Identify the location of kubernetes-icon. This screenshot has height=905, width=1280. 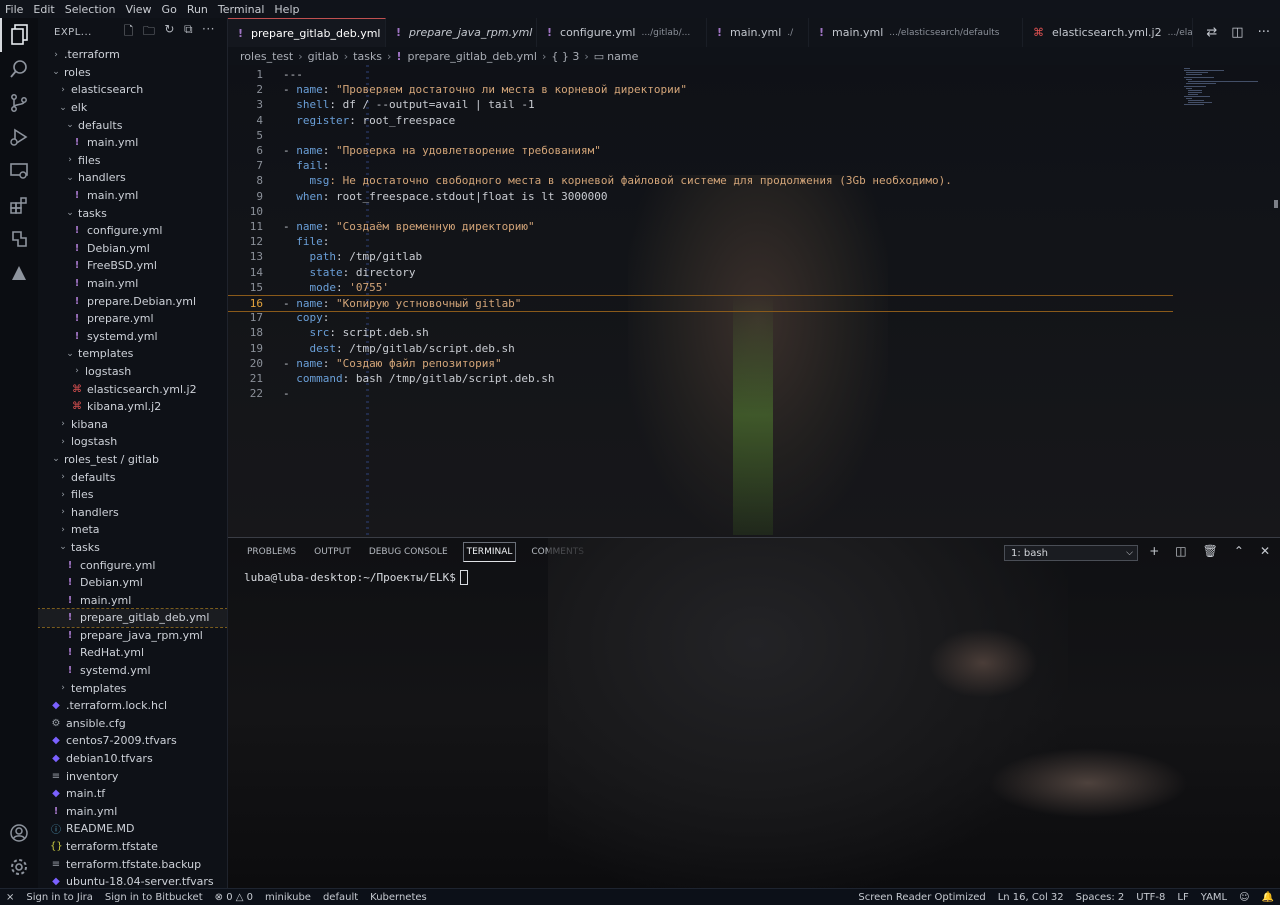
(19, 239).